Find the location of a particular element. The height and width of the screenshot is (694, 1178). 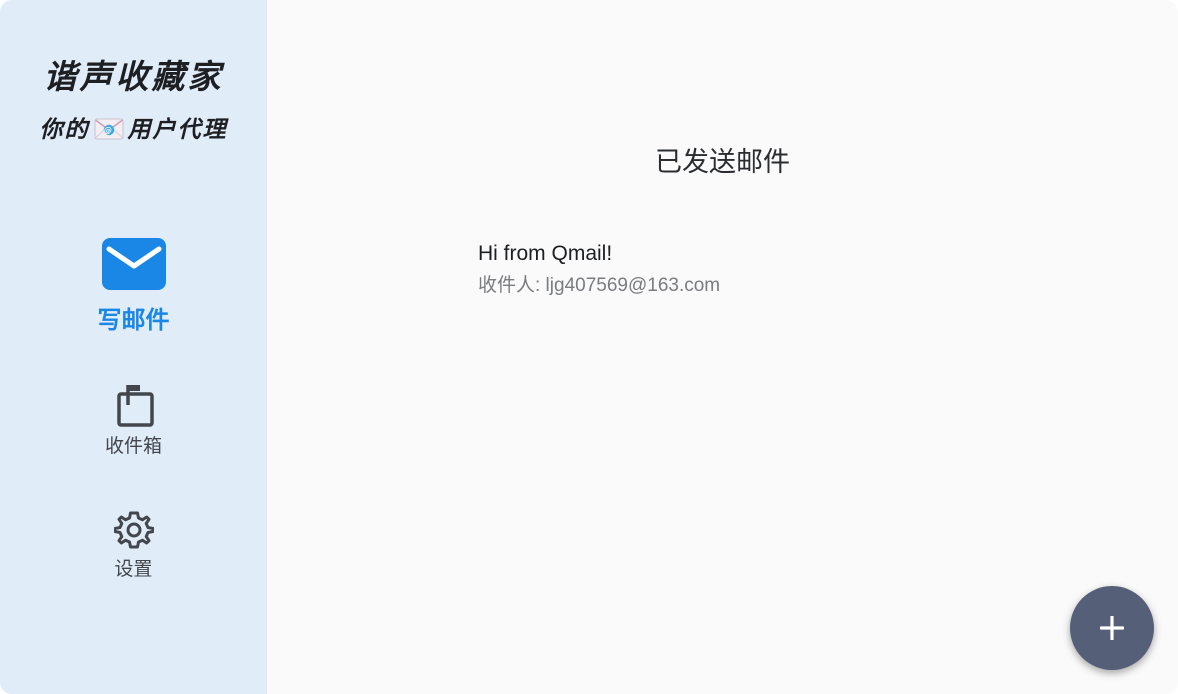

mail-recipient: 收件人: ljg407569@163.com is located at coordinates (599, 285).